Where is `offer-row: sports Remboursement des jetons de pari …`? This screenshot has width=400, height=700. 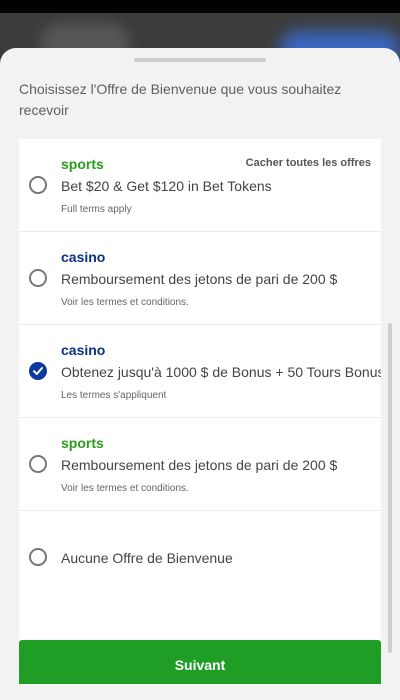 offer-row: sports Remboursement des jetons de pari … is located at coordinates (200, 464).